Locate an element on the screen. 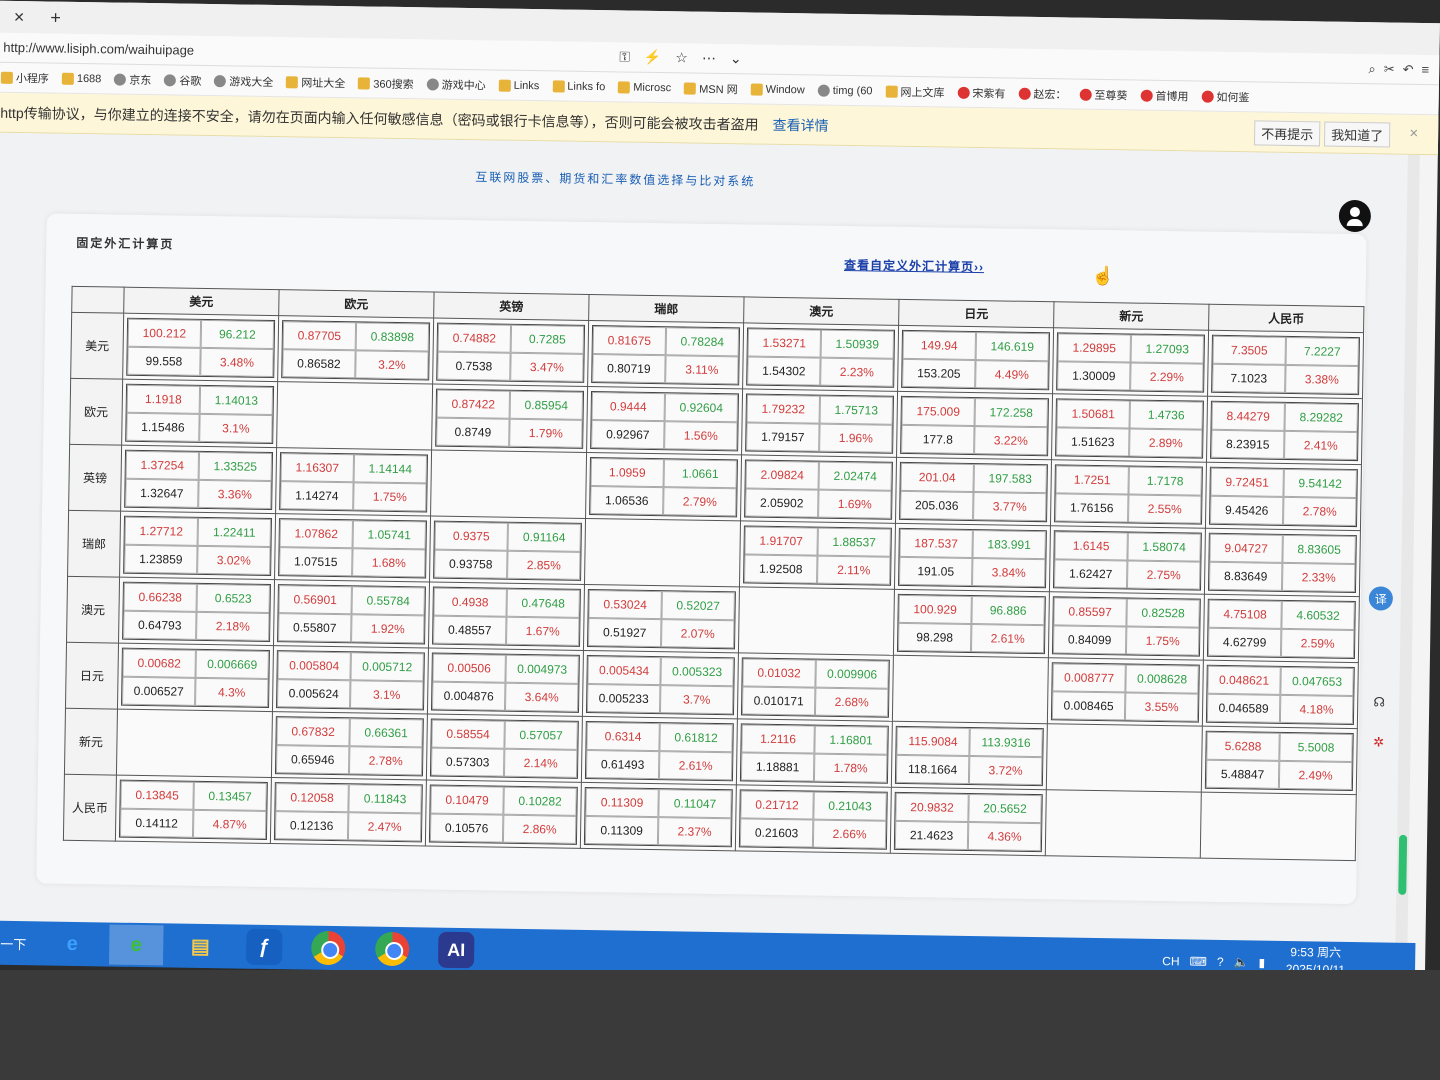 The width and height of the screenshot is (1440, 1080). rate-change: 4.49% is located at coordinates (1012, 374).